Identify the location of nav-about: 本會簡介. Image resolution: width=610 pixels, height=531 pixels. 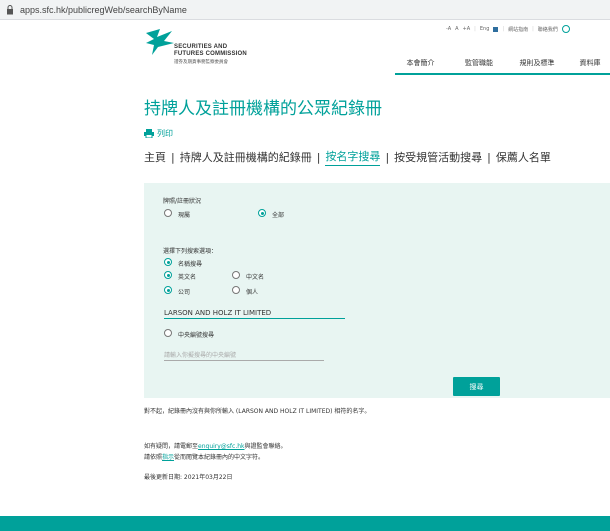
(420, 65).